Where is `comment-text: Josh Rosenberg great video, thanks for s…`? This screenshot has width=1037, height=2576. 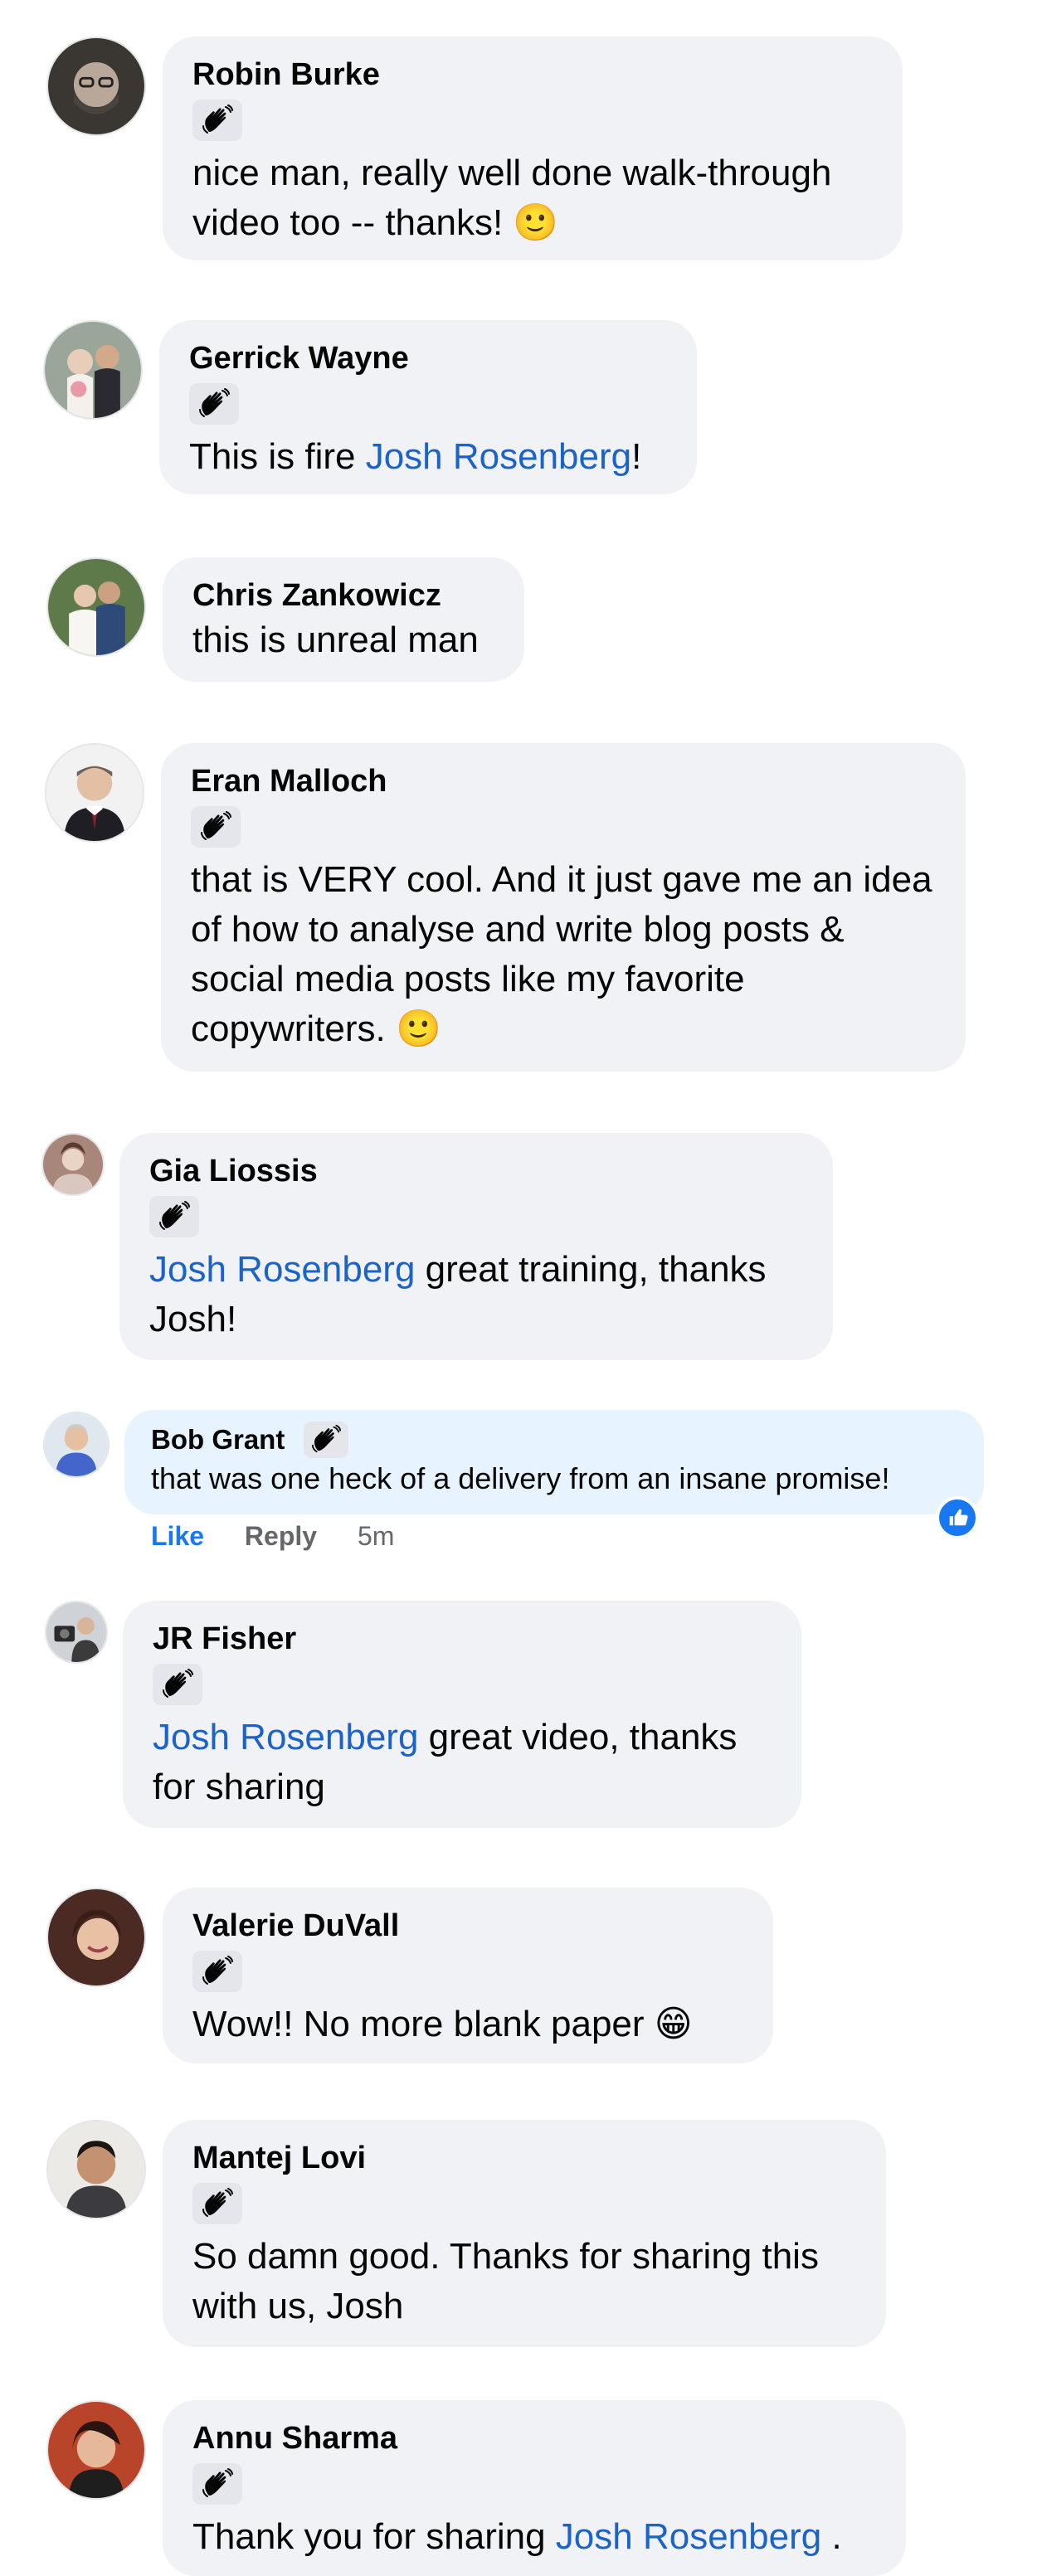
comment-text: Josh Rosenberg great video, thanks for s… is located at coordinates (445, 1762).